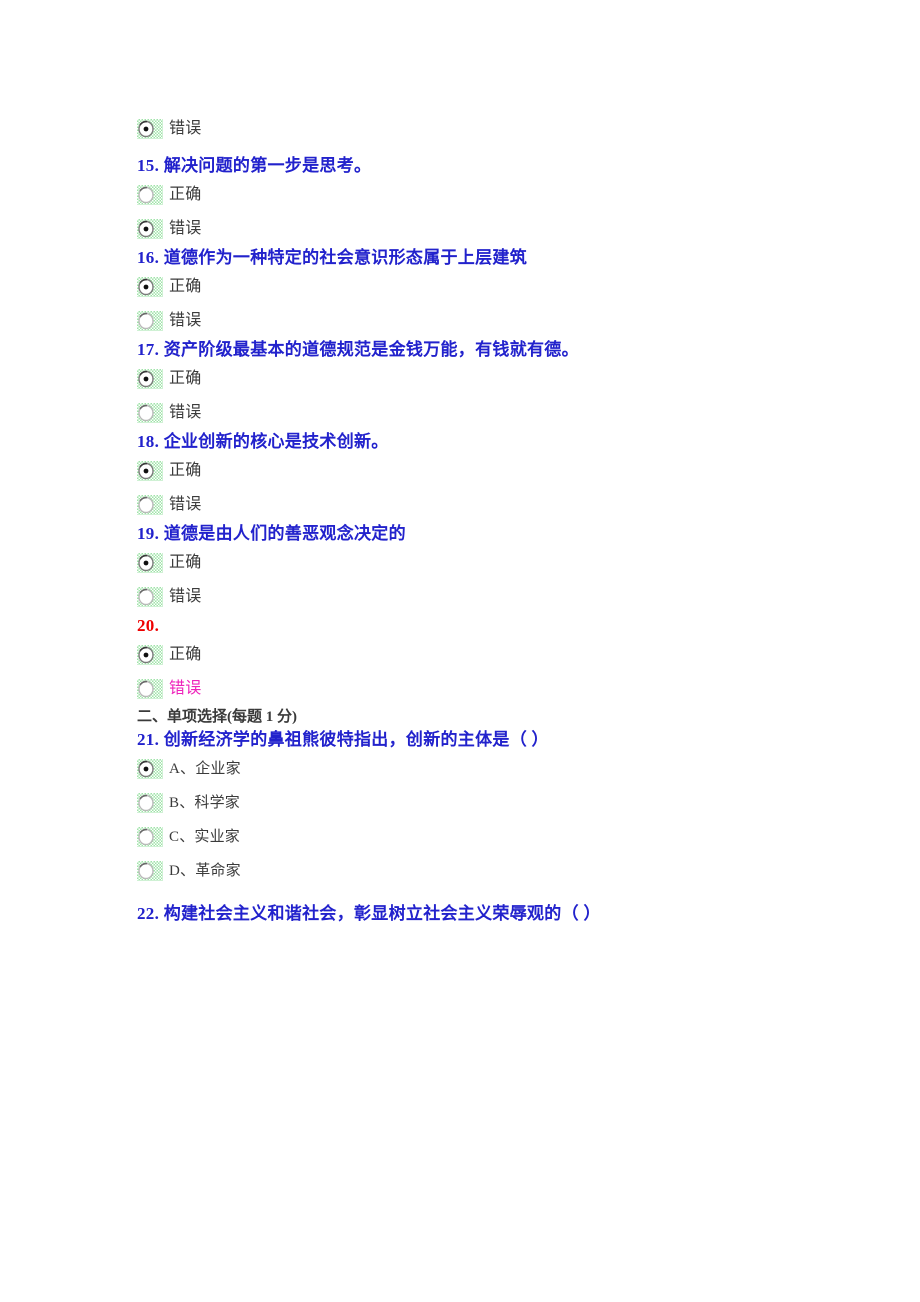  I want to click on option-row: B、科学家, so click(528, 803).